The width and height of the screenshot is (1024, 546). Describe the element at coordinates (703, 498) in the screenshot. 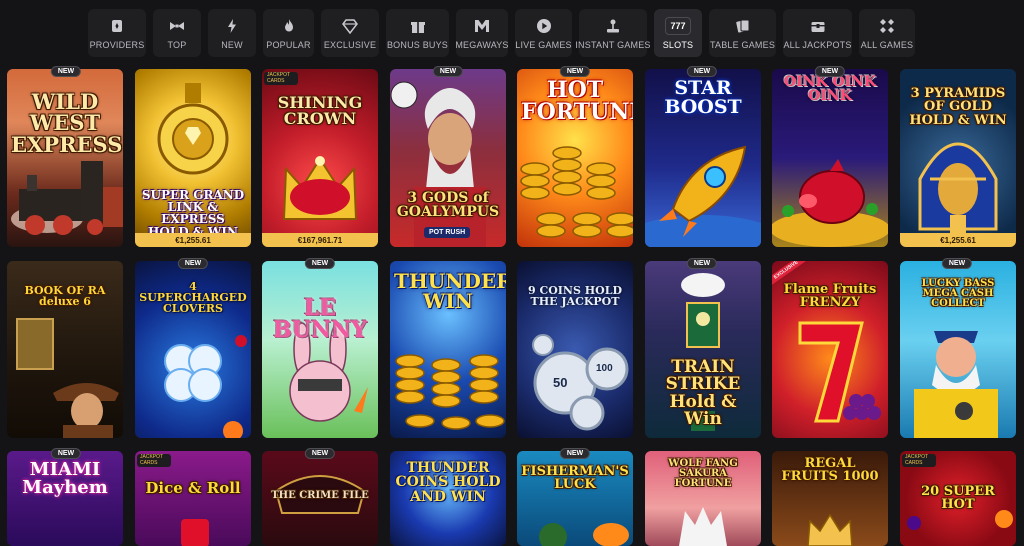

I see `game-tile-wolf-fang: WOLF FANG SAKURA FORTUNE` at that location.